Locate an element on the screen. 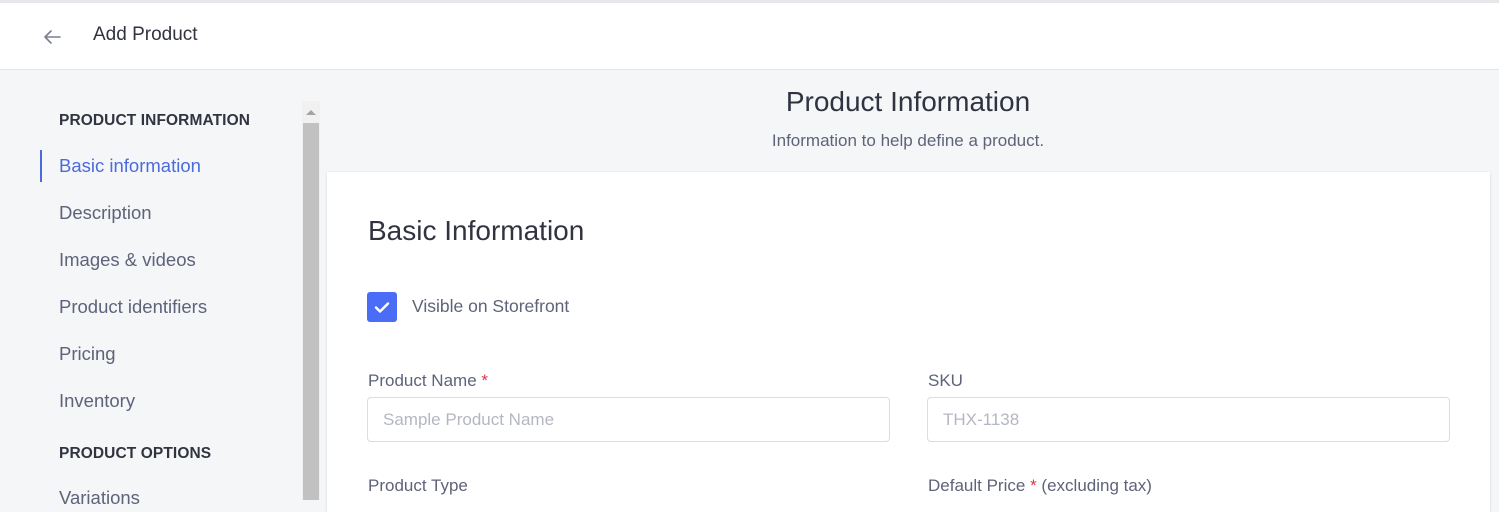  sku-input is located at coordinates (1188, 419).